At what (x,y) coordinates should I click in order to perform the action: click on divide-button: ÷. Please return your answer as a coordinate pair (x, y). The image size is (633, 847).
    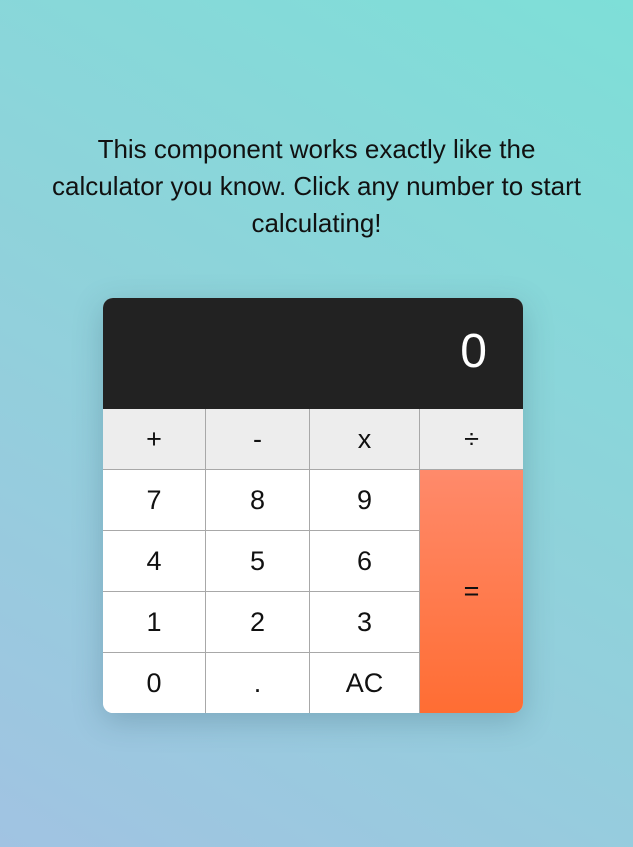
    Looking at the image, I should click on (471, 439).